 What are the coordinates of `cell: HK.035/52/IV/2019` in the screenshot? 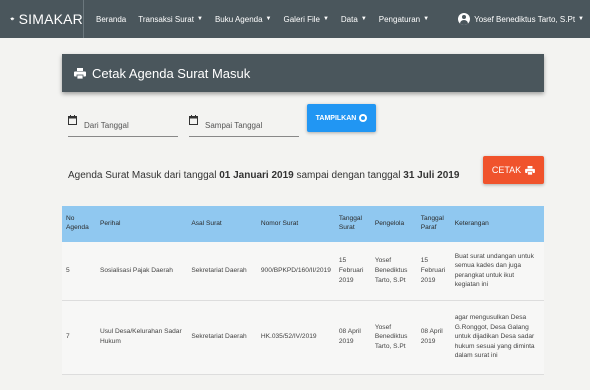 It's located at (295, 337).